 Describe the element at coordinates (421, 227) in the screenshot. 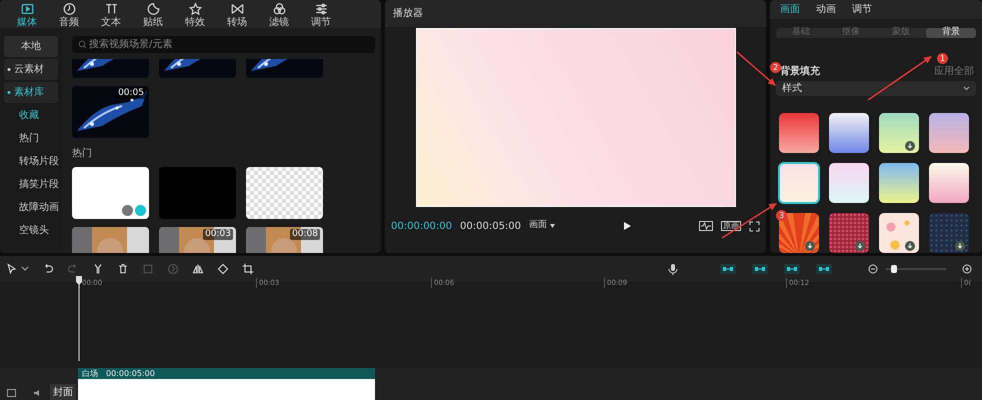

I see `current-time: 00:00:00:00` at that location.